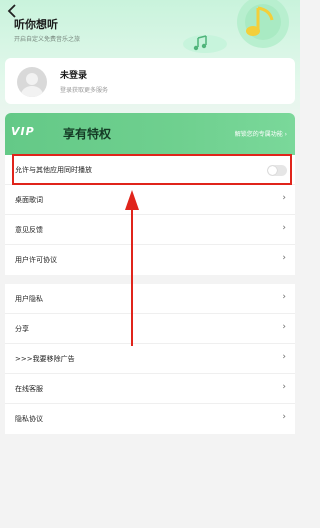 The width and height of the screenshot is (320, 528). I want to click on page-title: 听你想听, so click(36, 24).